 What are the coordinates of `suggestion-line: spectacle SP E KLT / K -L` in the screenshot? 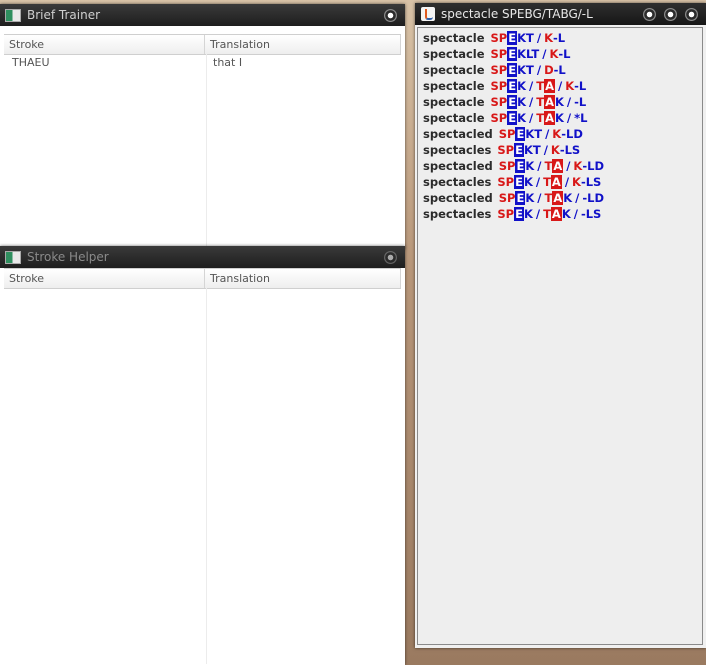 It's located at (497, 54).